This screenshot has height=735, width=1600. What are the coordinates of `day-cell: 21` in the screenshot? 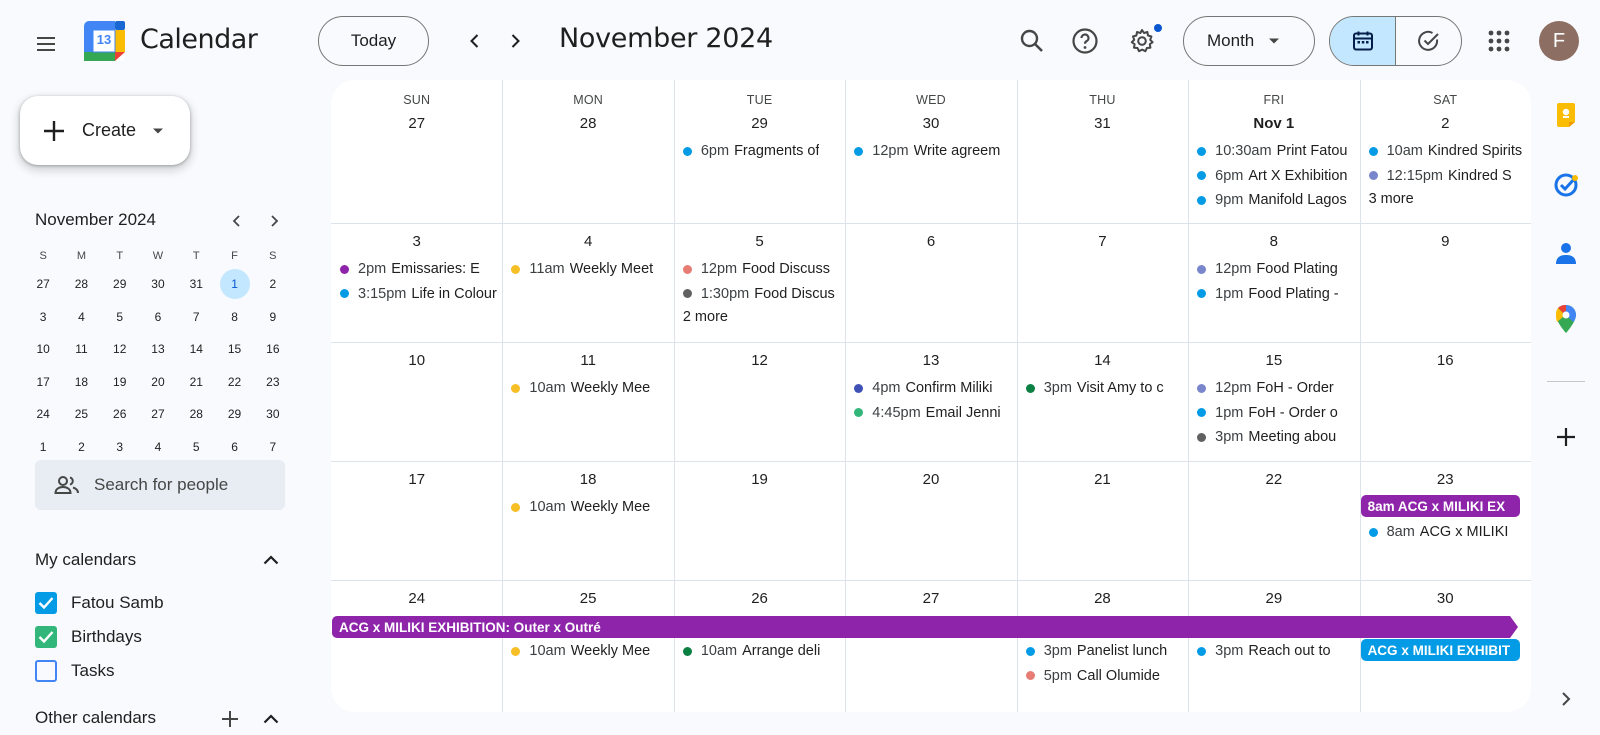 It's located at (1102, 520).